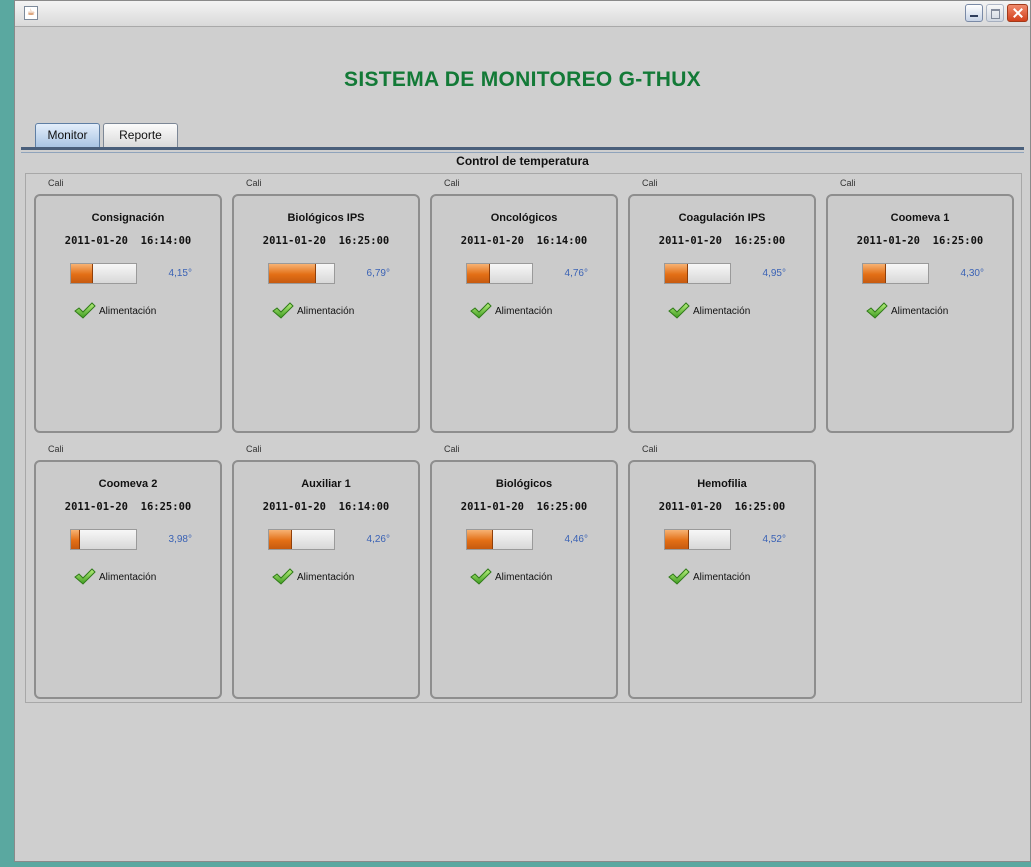 This screenshot has height=867, width=1031. What do you see at coordinates (522, 79) in the screenshot?
I see `app-title: SISTEMA DE MONITOREO G-THUX` at bounding box center [522, 79].